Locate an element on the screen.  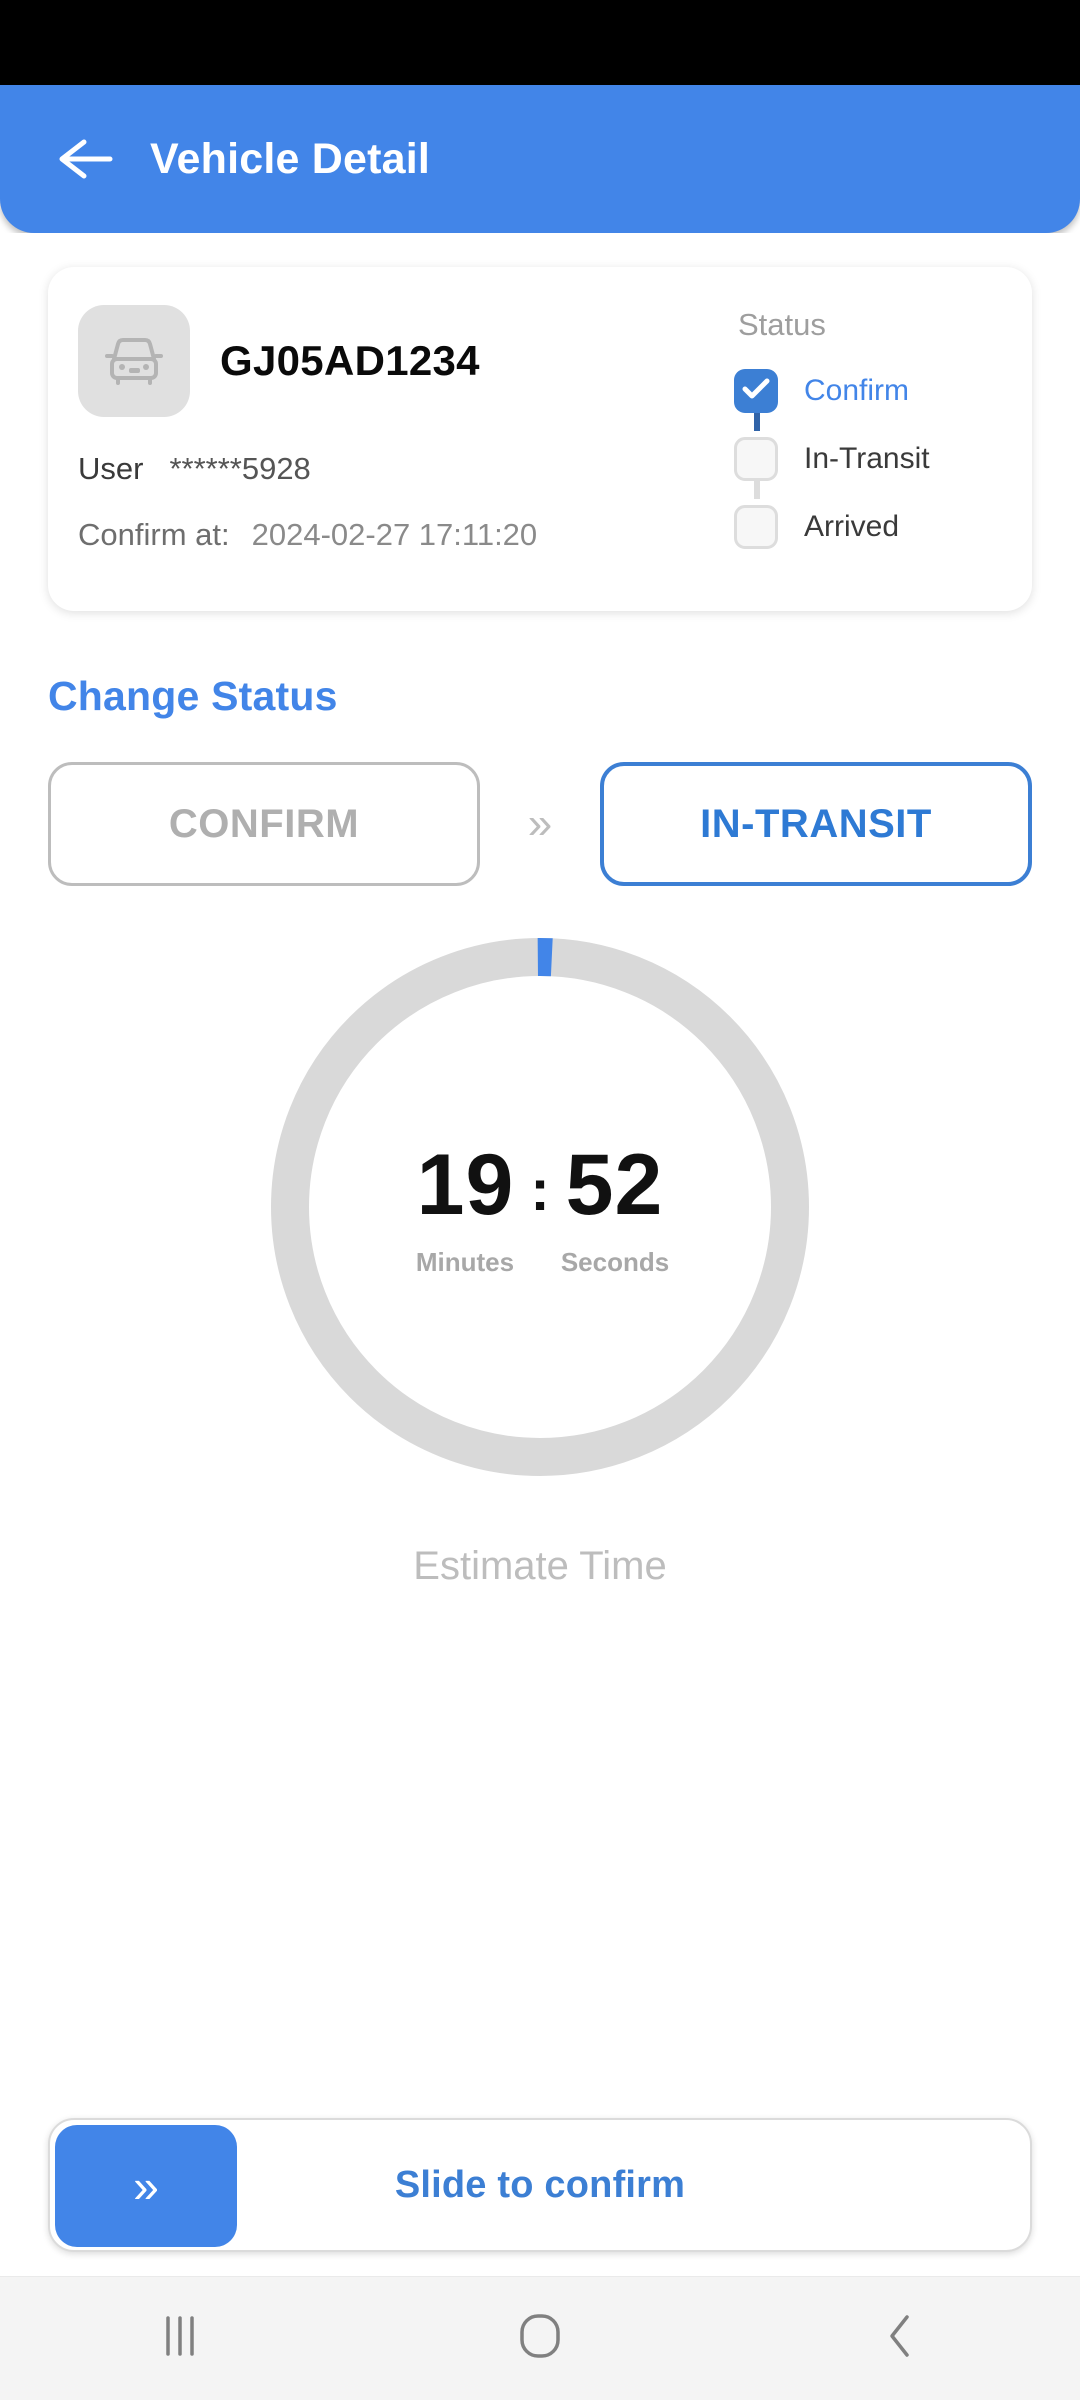
timer-seconds-label: Seconds is located at coordinates (615, 1262).